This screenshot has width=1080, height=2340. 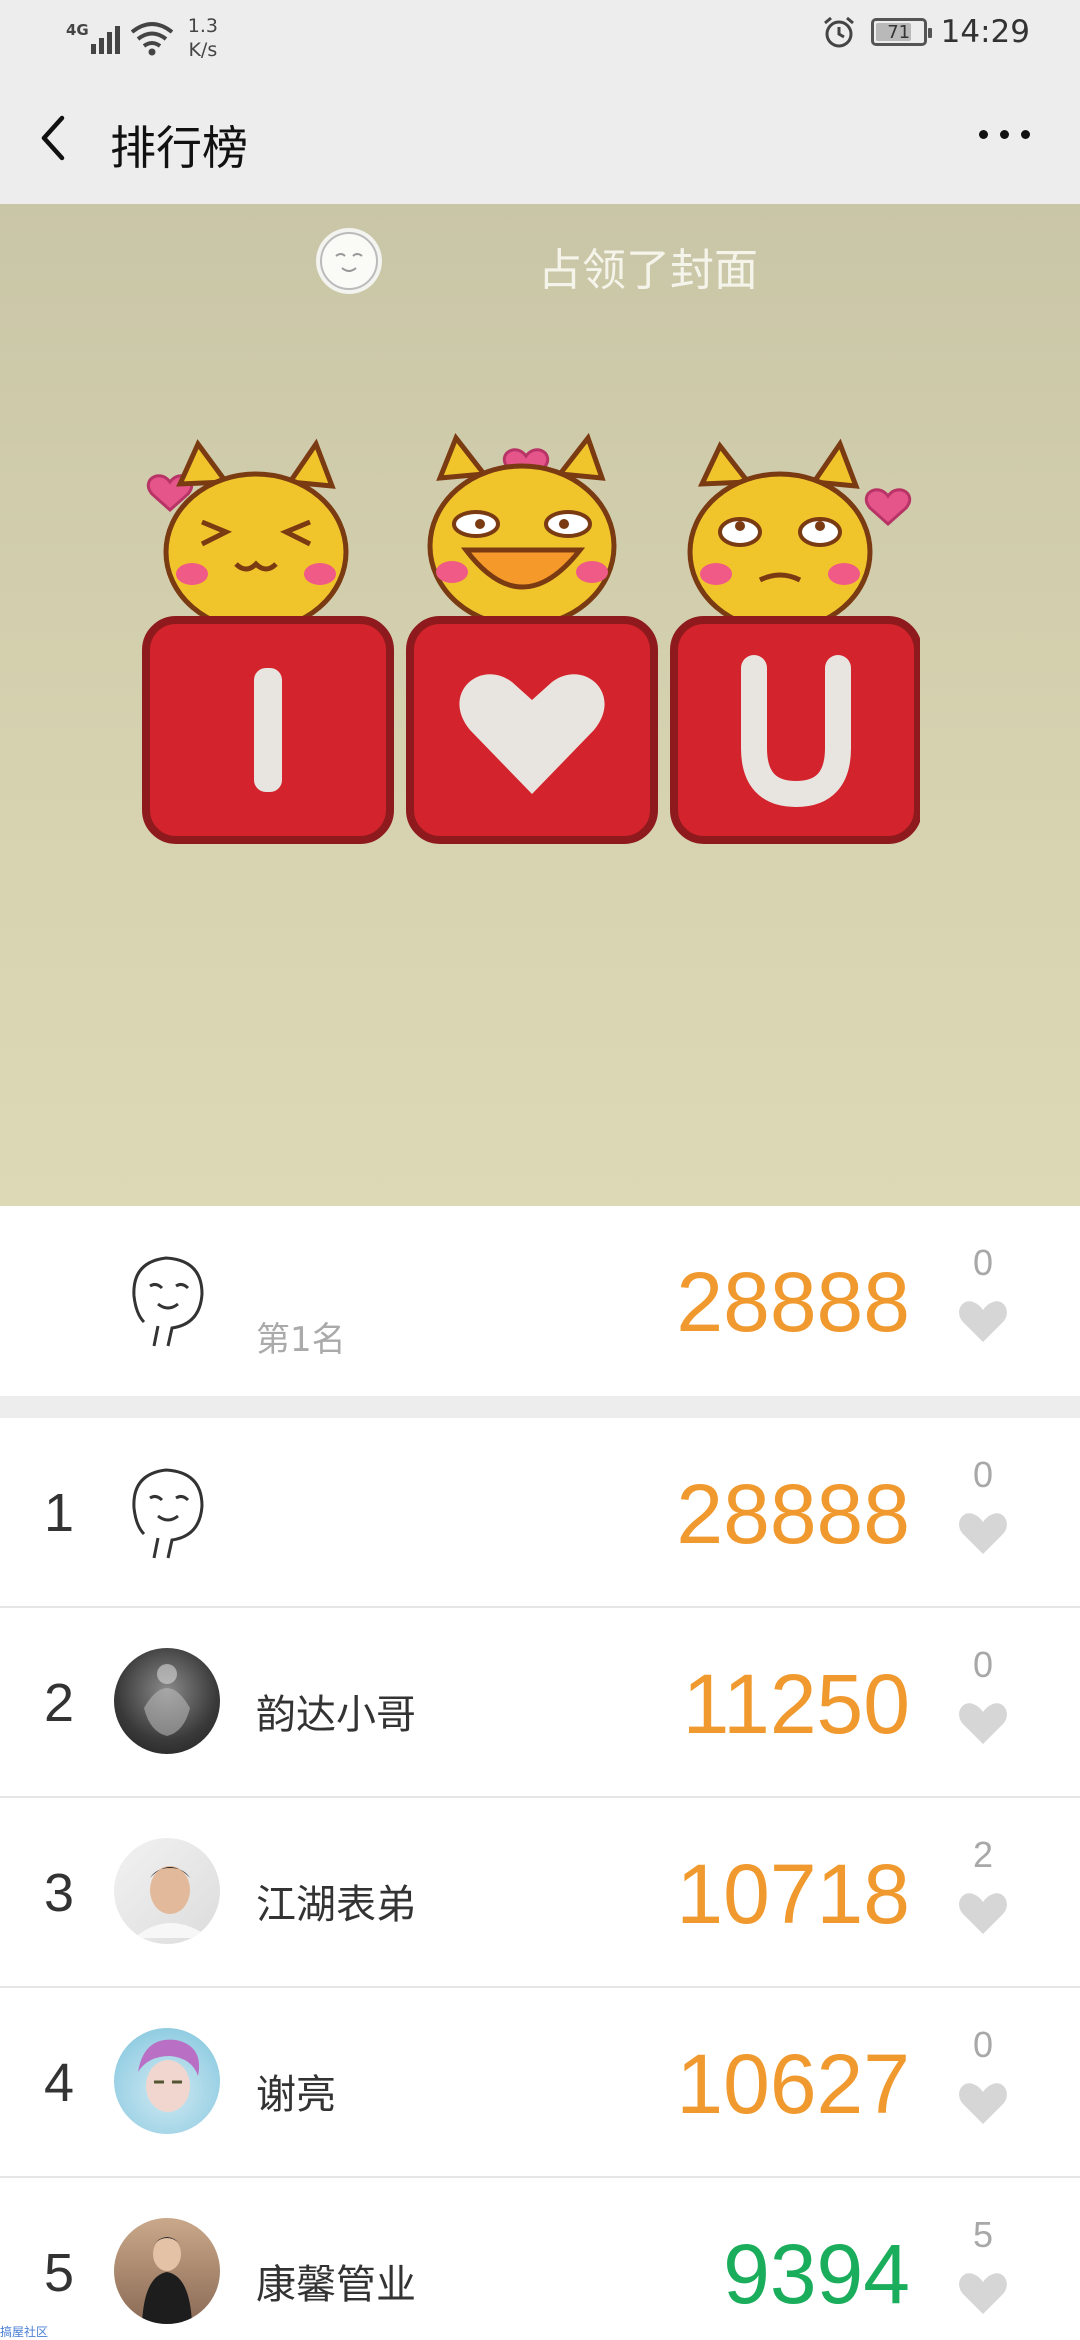 I want to click on user-name: 江湖表弟, so click(x=336, y=1905).